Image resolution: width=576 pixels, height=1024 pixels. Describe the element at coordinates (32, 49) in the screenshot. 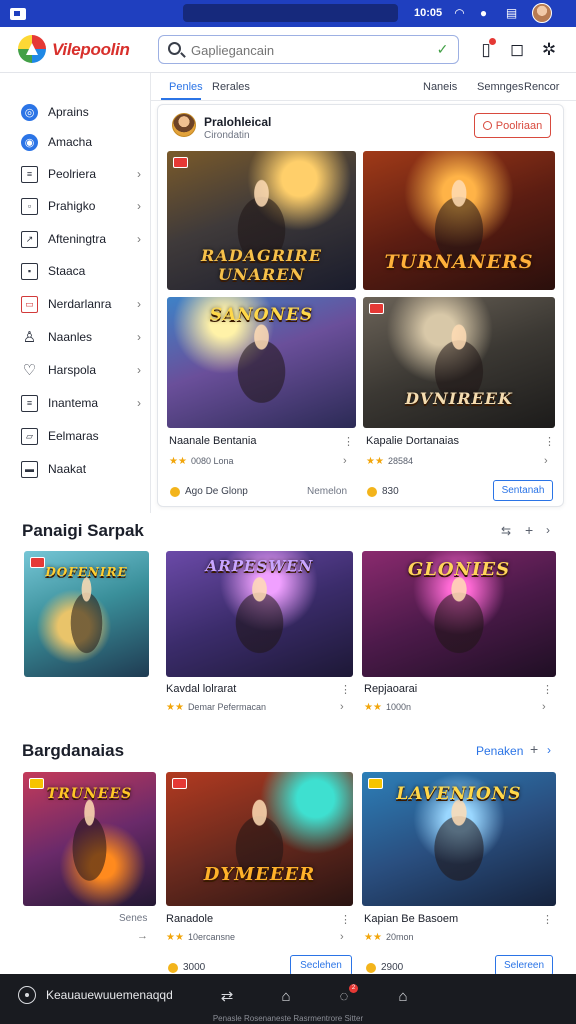

I see `app-logo-icon` at that location.